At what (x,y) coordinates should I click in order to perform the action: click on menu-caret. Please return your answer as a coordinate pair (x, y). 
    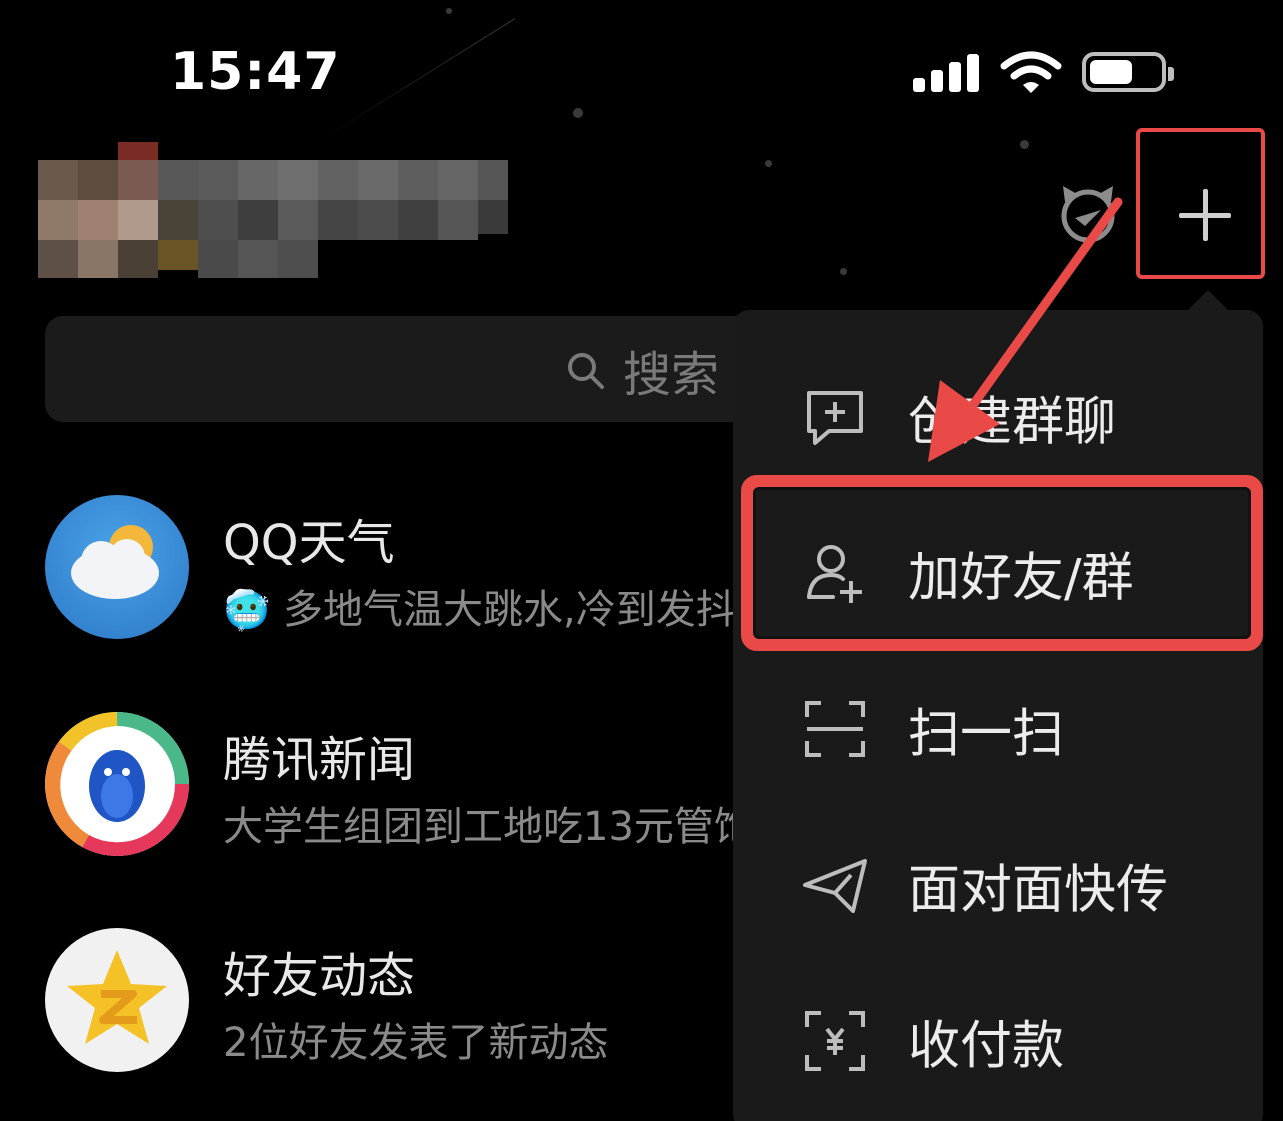
    Looking at the image, I should click on (1208, 301).